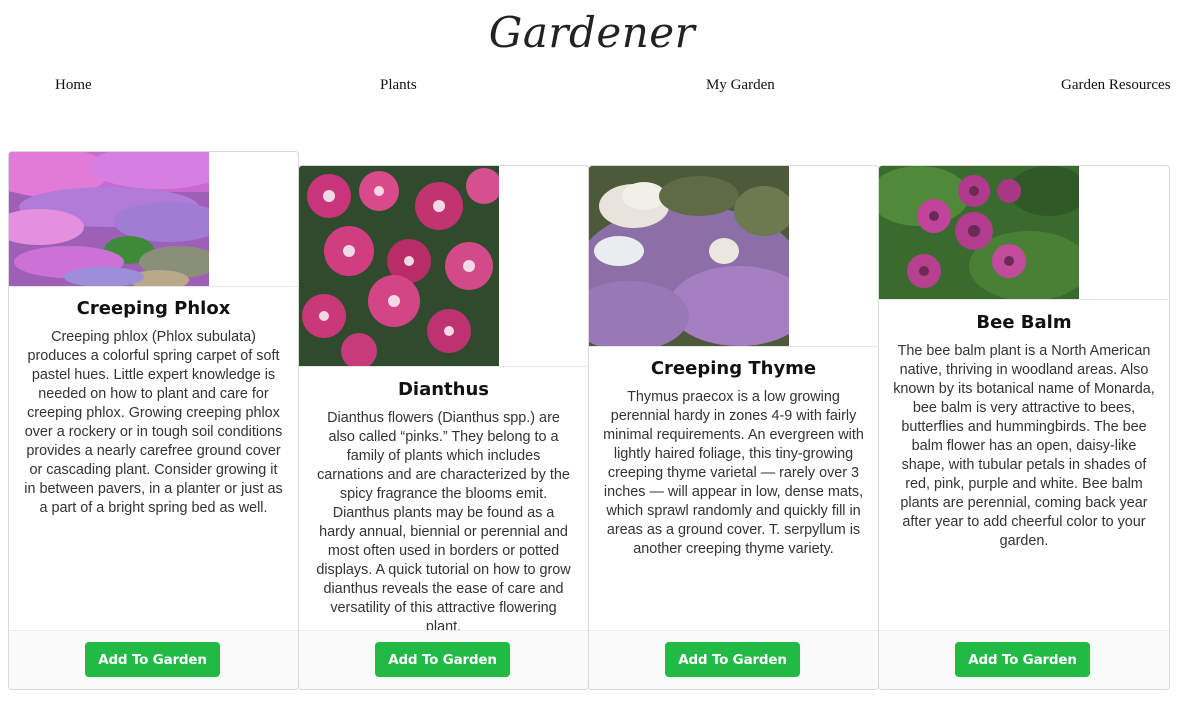  I want to click on nav-garden-resources-link: Garden Resources, so click(1116, 85).